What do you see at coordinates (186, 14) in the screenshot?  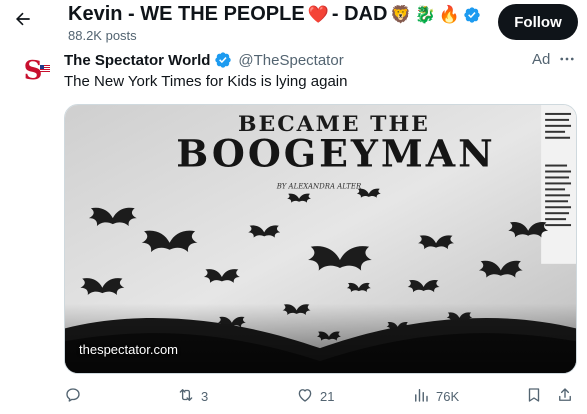 I see `profile-name-text: Kevin - WE THE PEOPLE` at bounding box center [186, 14].